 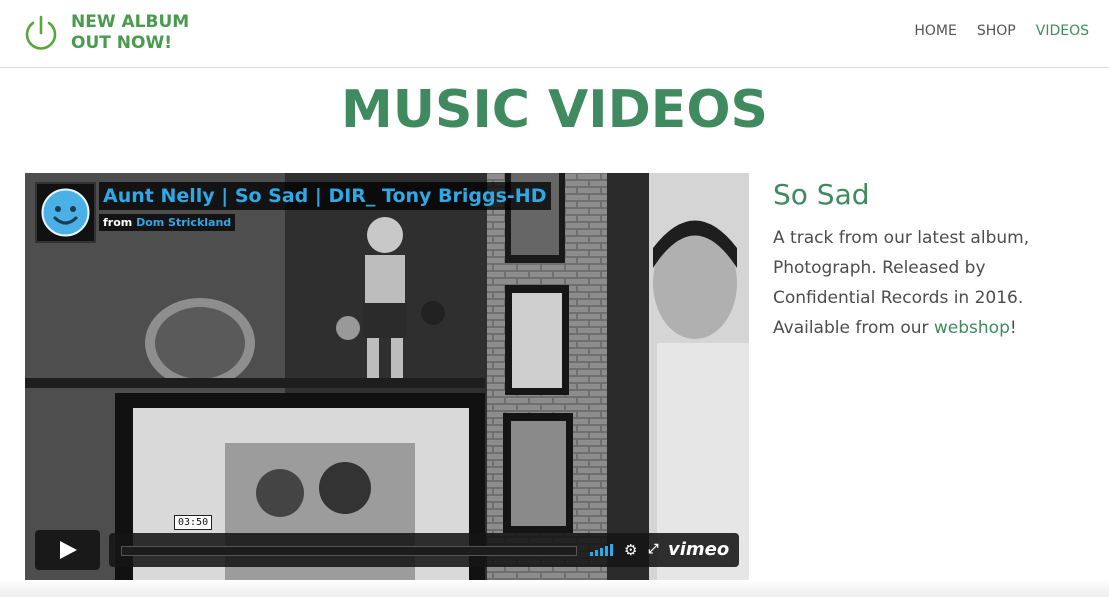 I want to click on site-header: NEW ALBUM OUT NOW! HOME SHOP VIDEOS, so click(x=554, y=34).